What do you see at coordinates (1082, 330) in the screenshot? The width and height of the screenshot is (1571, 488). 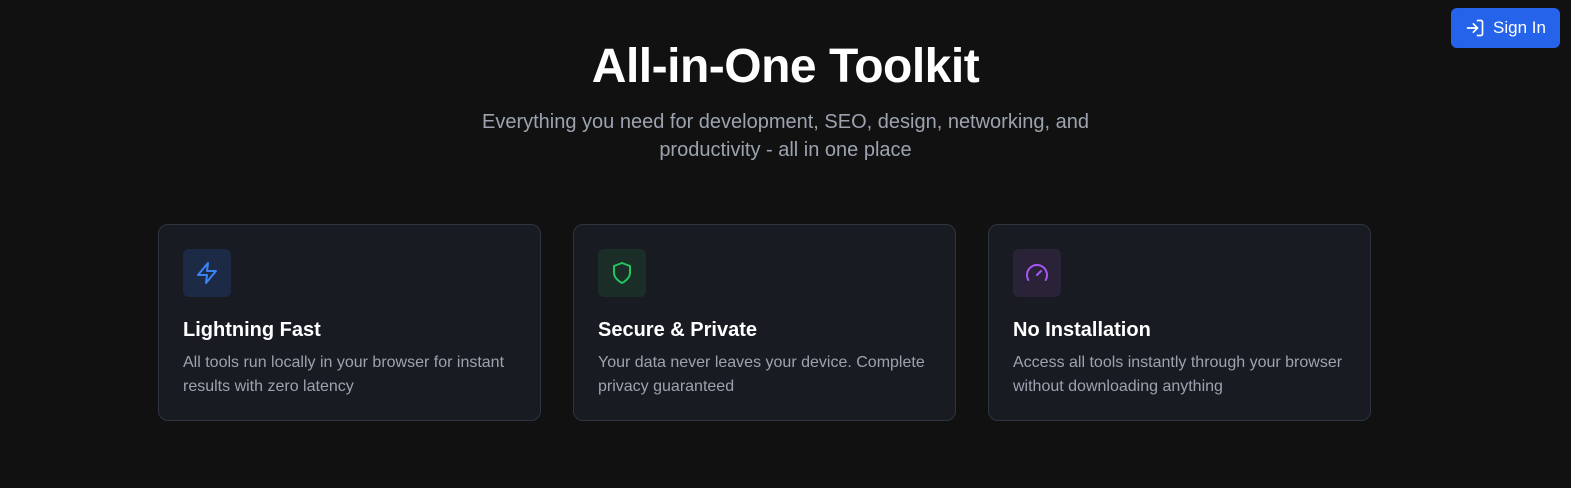 I see `feature-title: No Installation` at bounding box center [1082, 330].